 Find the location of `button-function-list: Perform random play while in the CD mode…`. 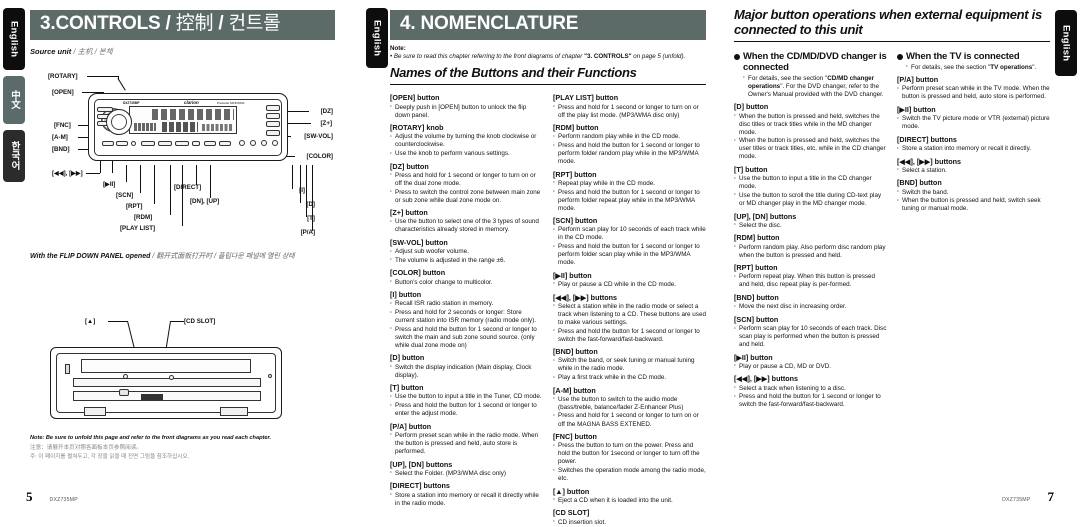

button-function-list: Perform random play while in the CD mode… is located at coordinates (629, 149).